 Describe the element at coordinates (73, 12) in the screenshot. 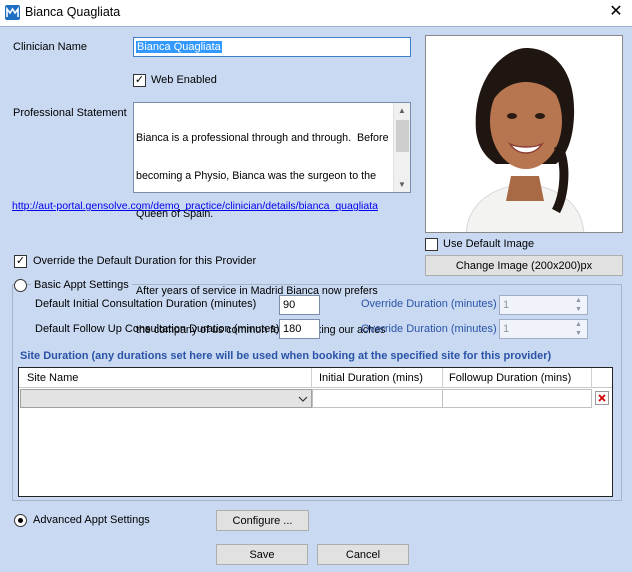

I see `window-title: Bianca Quagliata` at that location.